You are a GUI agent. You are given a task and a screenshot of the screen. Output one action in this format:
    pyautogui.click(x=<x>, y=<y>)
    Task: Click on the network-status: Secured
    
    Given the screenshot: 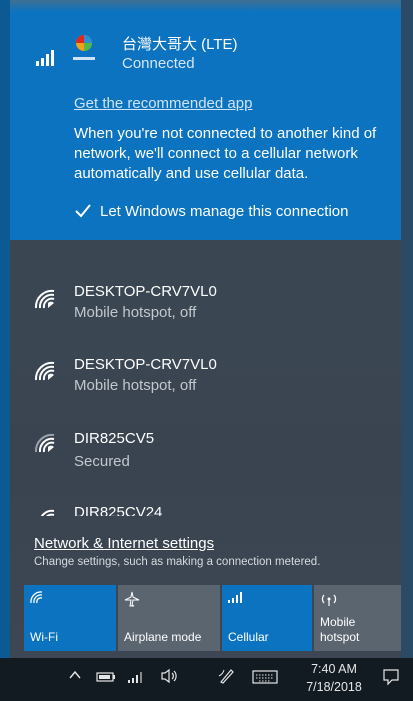 What is the action you would take?
    pyautogui.click(x=102, y=461)
    